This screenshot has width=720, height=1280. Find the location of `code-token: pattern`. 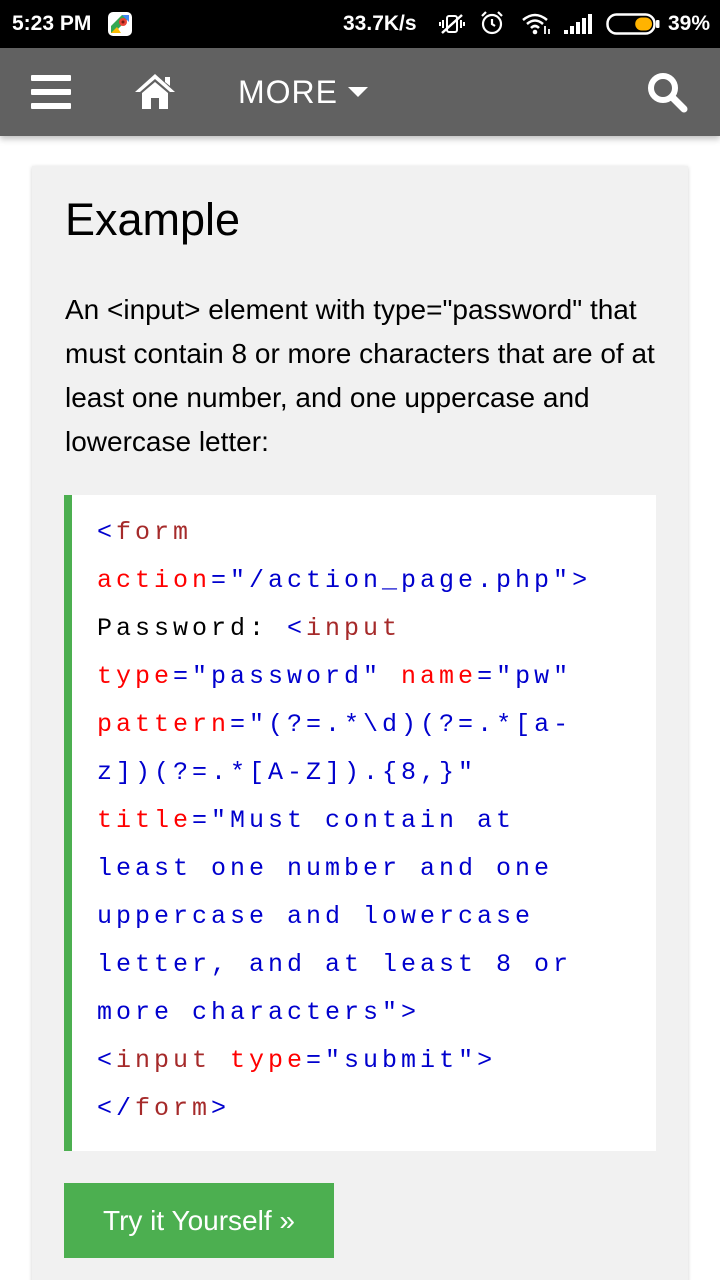

code-token: pattern is located at coordinates (164, 724).